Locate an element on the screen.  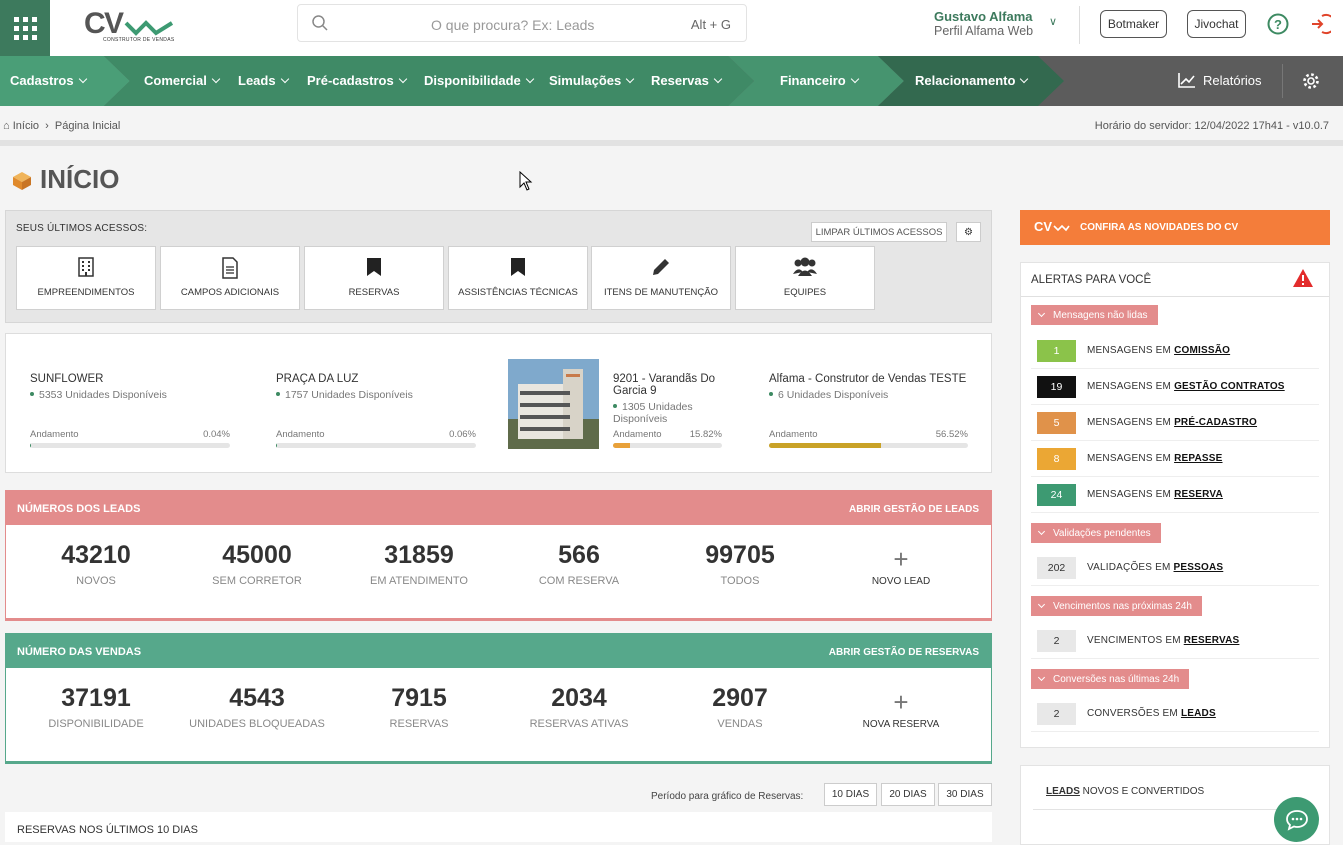
project-photo is located at coordinates (553, 404).